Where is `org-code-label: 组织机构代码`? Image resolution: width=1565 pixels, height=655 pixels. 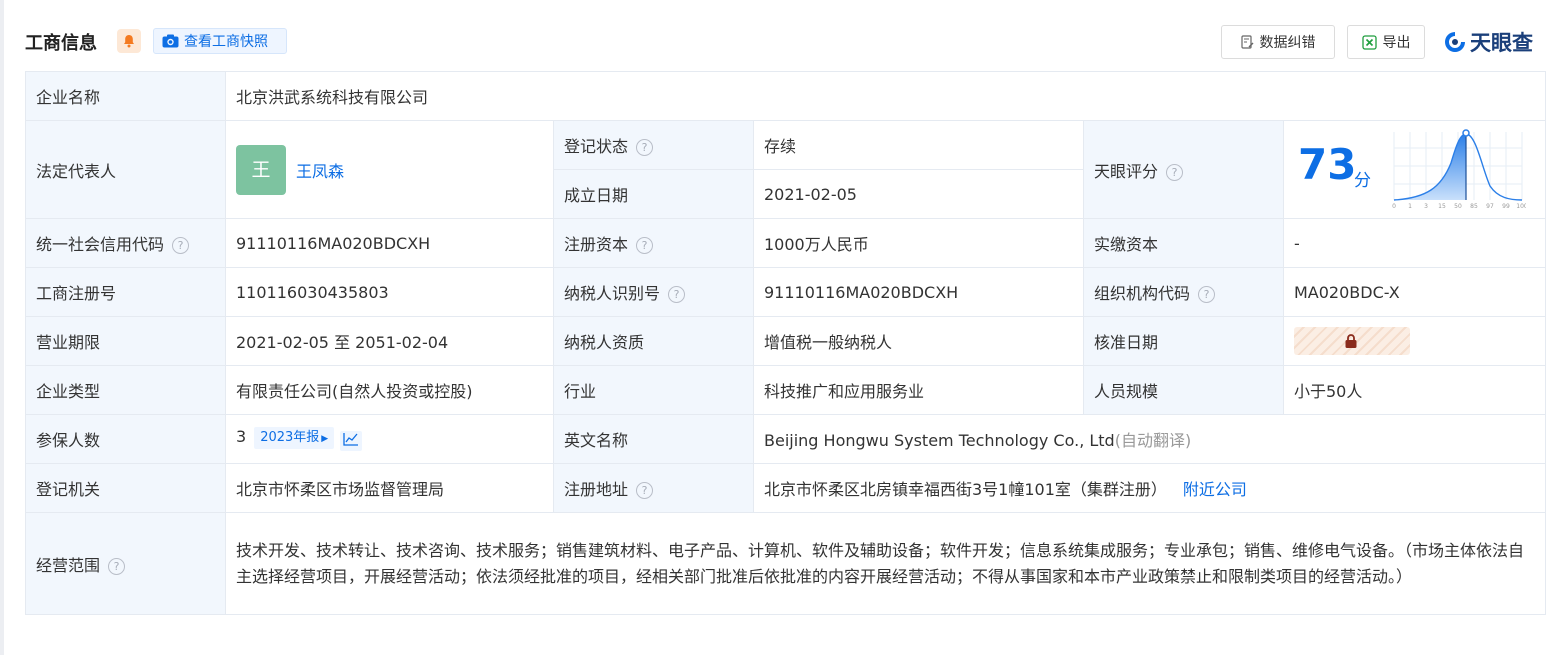 org-code-label: 组织机构代码 is located at coordinates (1142, 293).